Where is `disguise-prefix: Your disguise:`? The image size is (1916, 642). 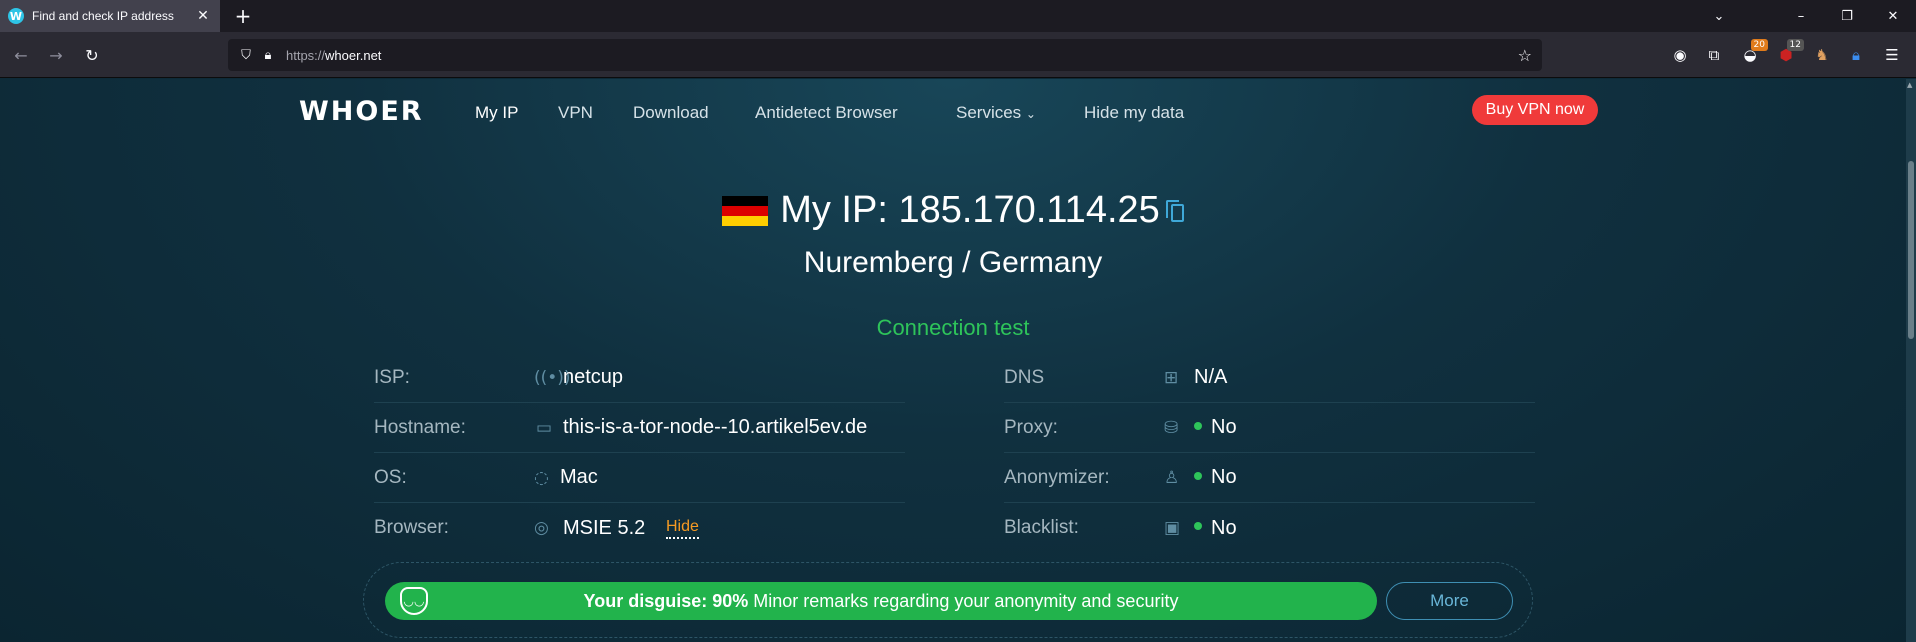 disguise-prefix: Your disguise: is located at coordinates (645, 600).